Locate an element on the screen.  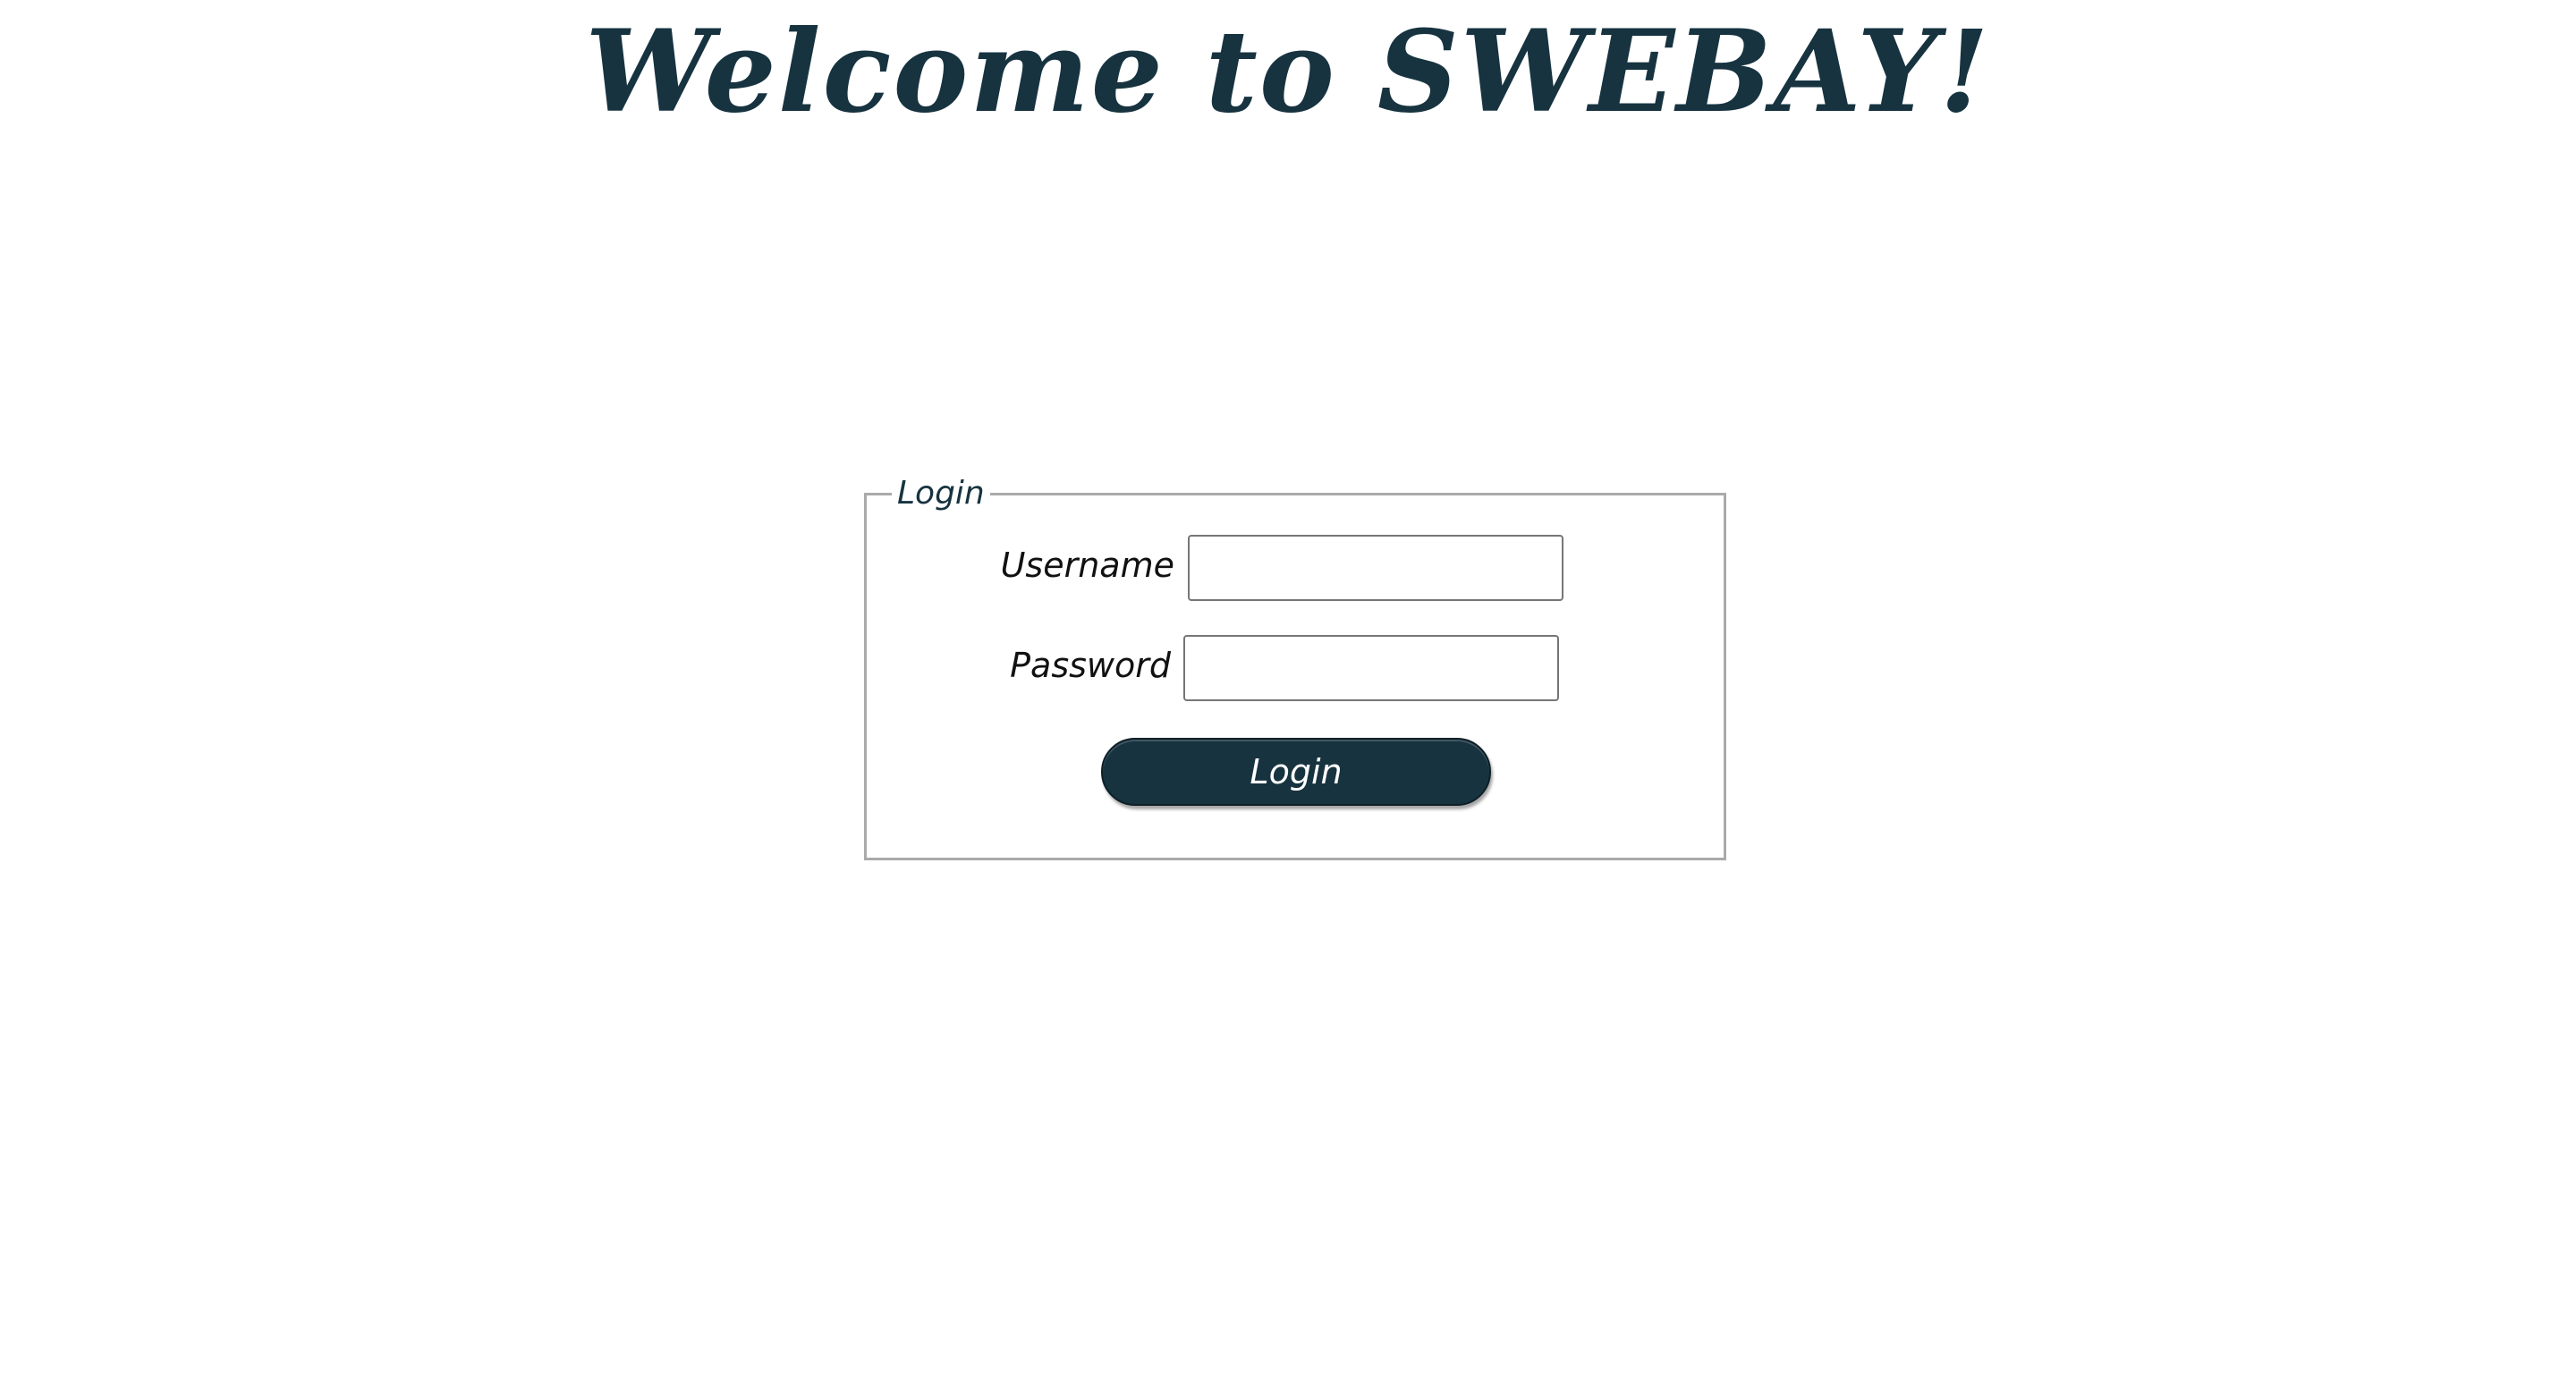
password-input is located at coordinates (1371, 668).